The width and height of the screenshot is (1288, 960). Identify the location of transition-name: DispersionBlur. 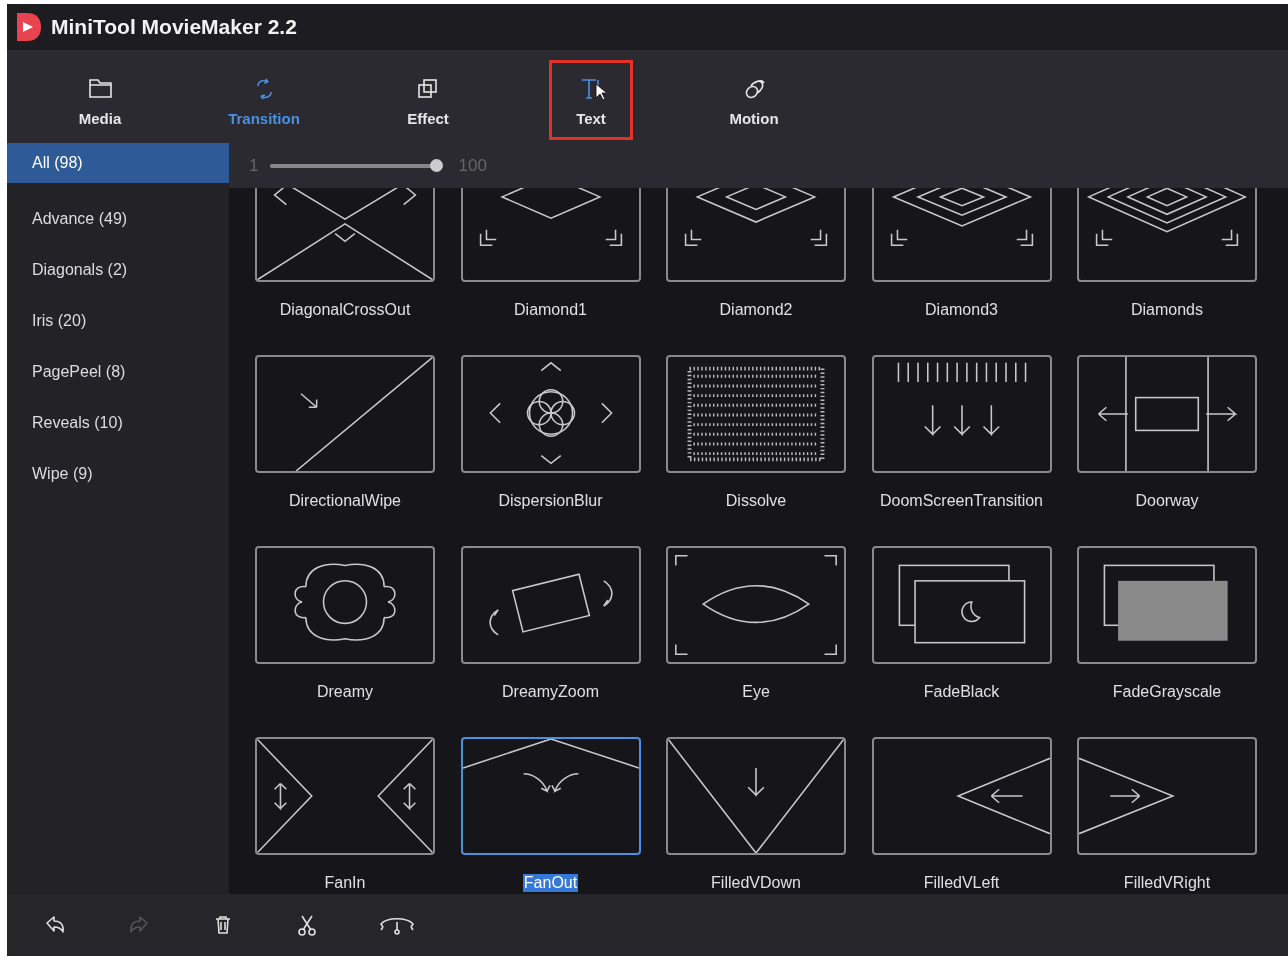
(550, 501).